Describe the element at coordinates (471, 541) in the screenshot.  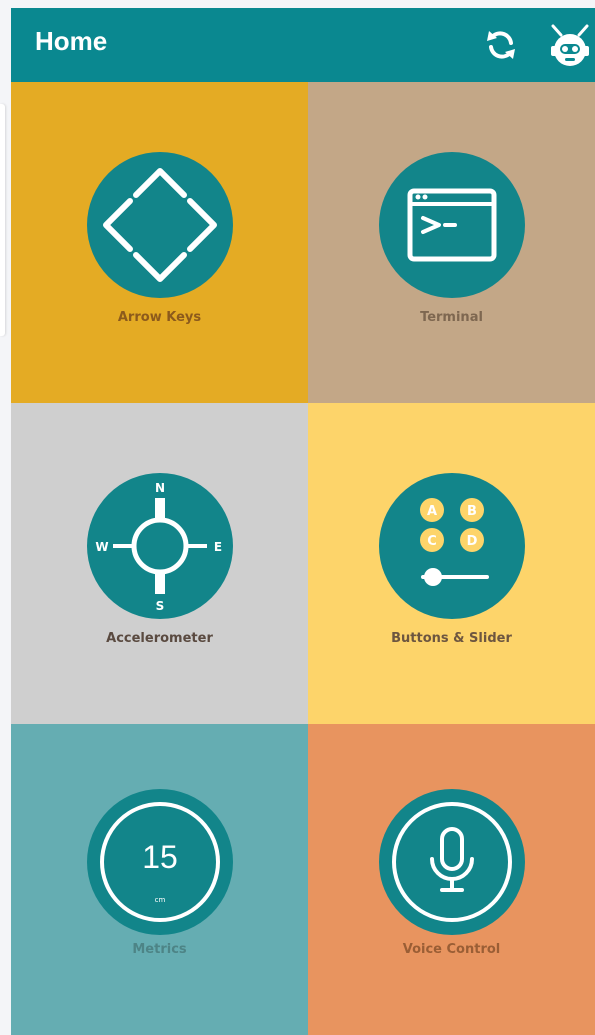
I see `button-d-label: D` at that location.